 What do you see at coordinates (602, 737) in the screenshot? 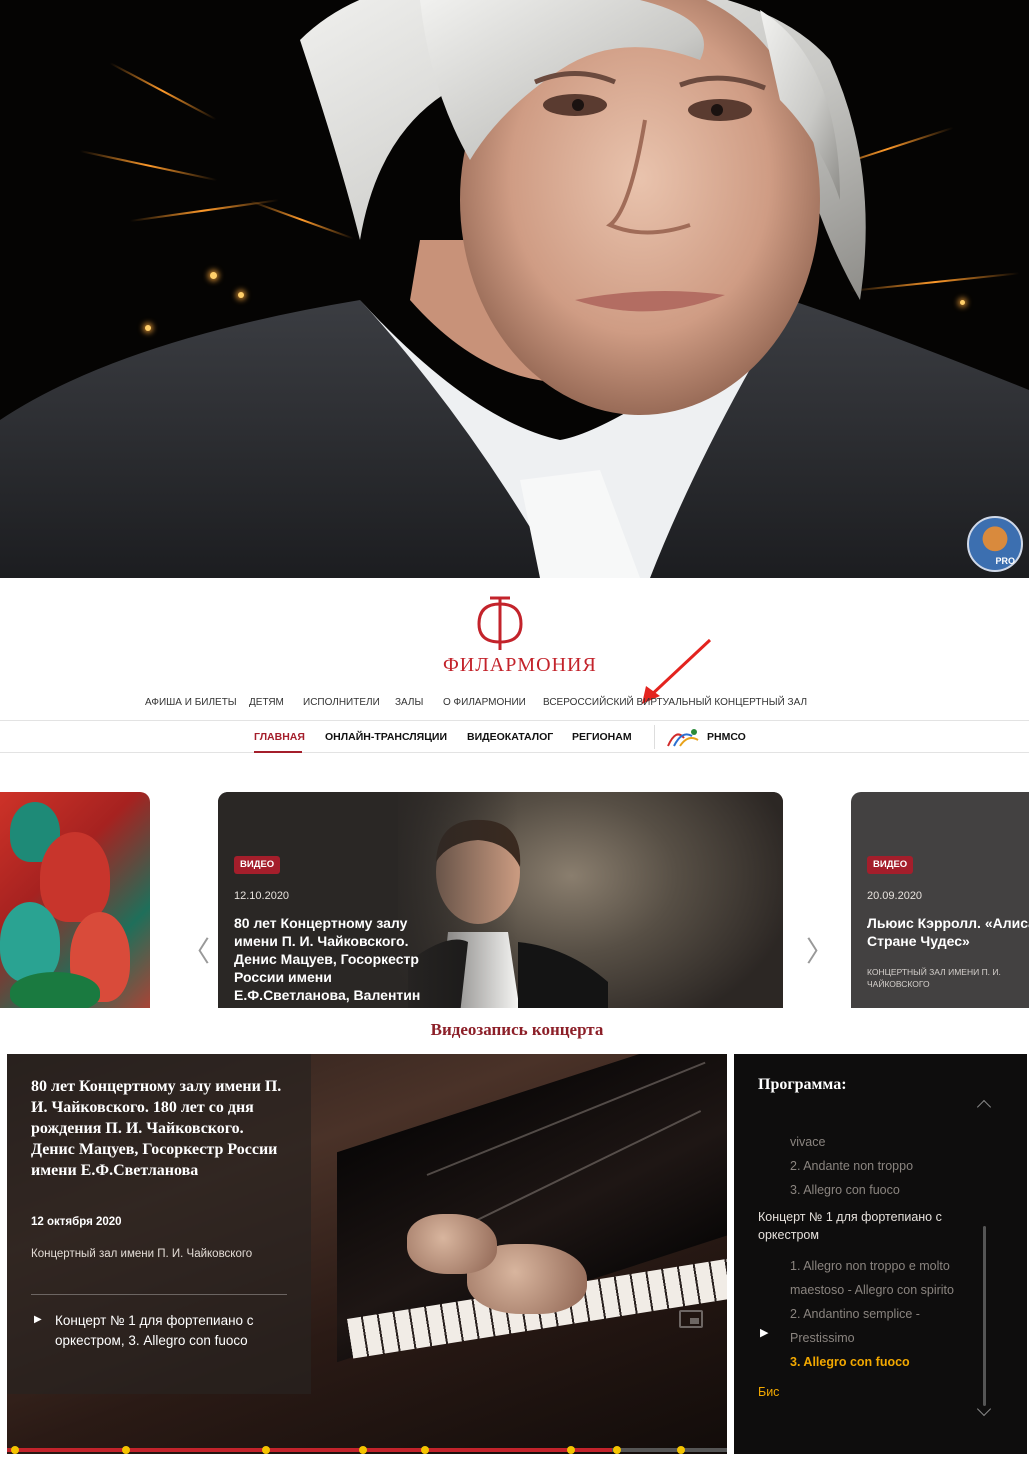
I see `tab-regions: РЕГИОНАМ` at bounding box center [602, 737].